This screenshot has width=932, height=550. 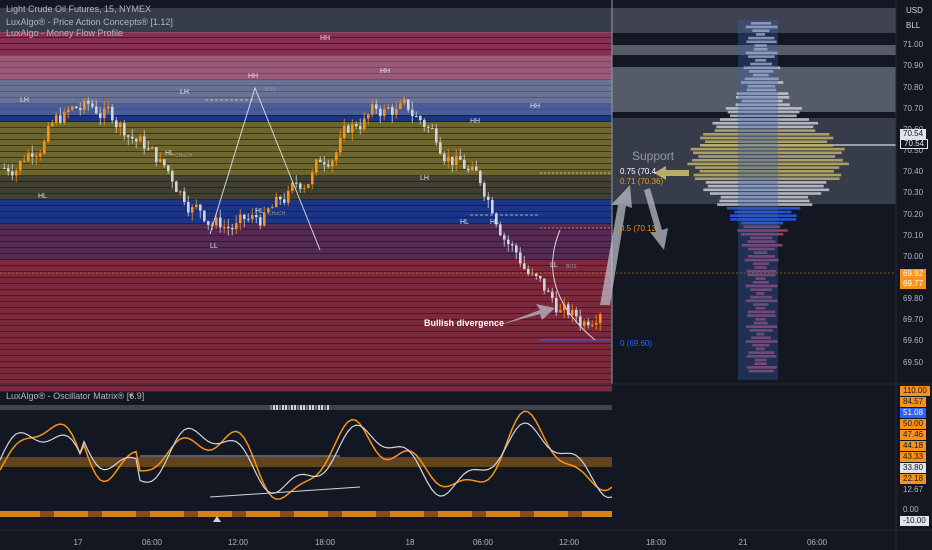 I want to click on current-price-tag: 70.54, so click(x=913, y=134).